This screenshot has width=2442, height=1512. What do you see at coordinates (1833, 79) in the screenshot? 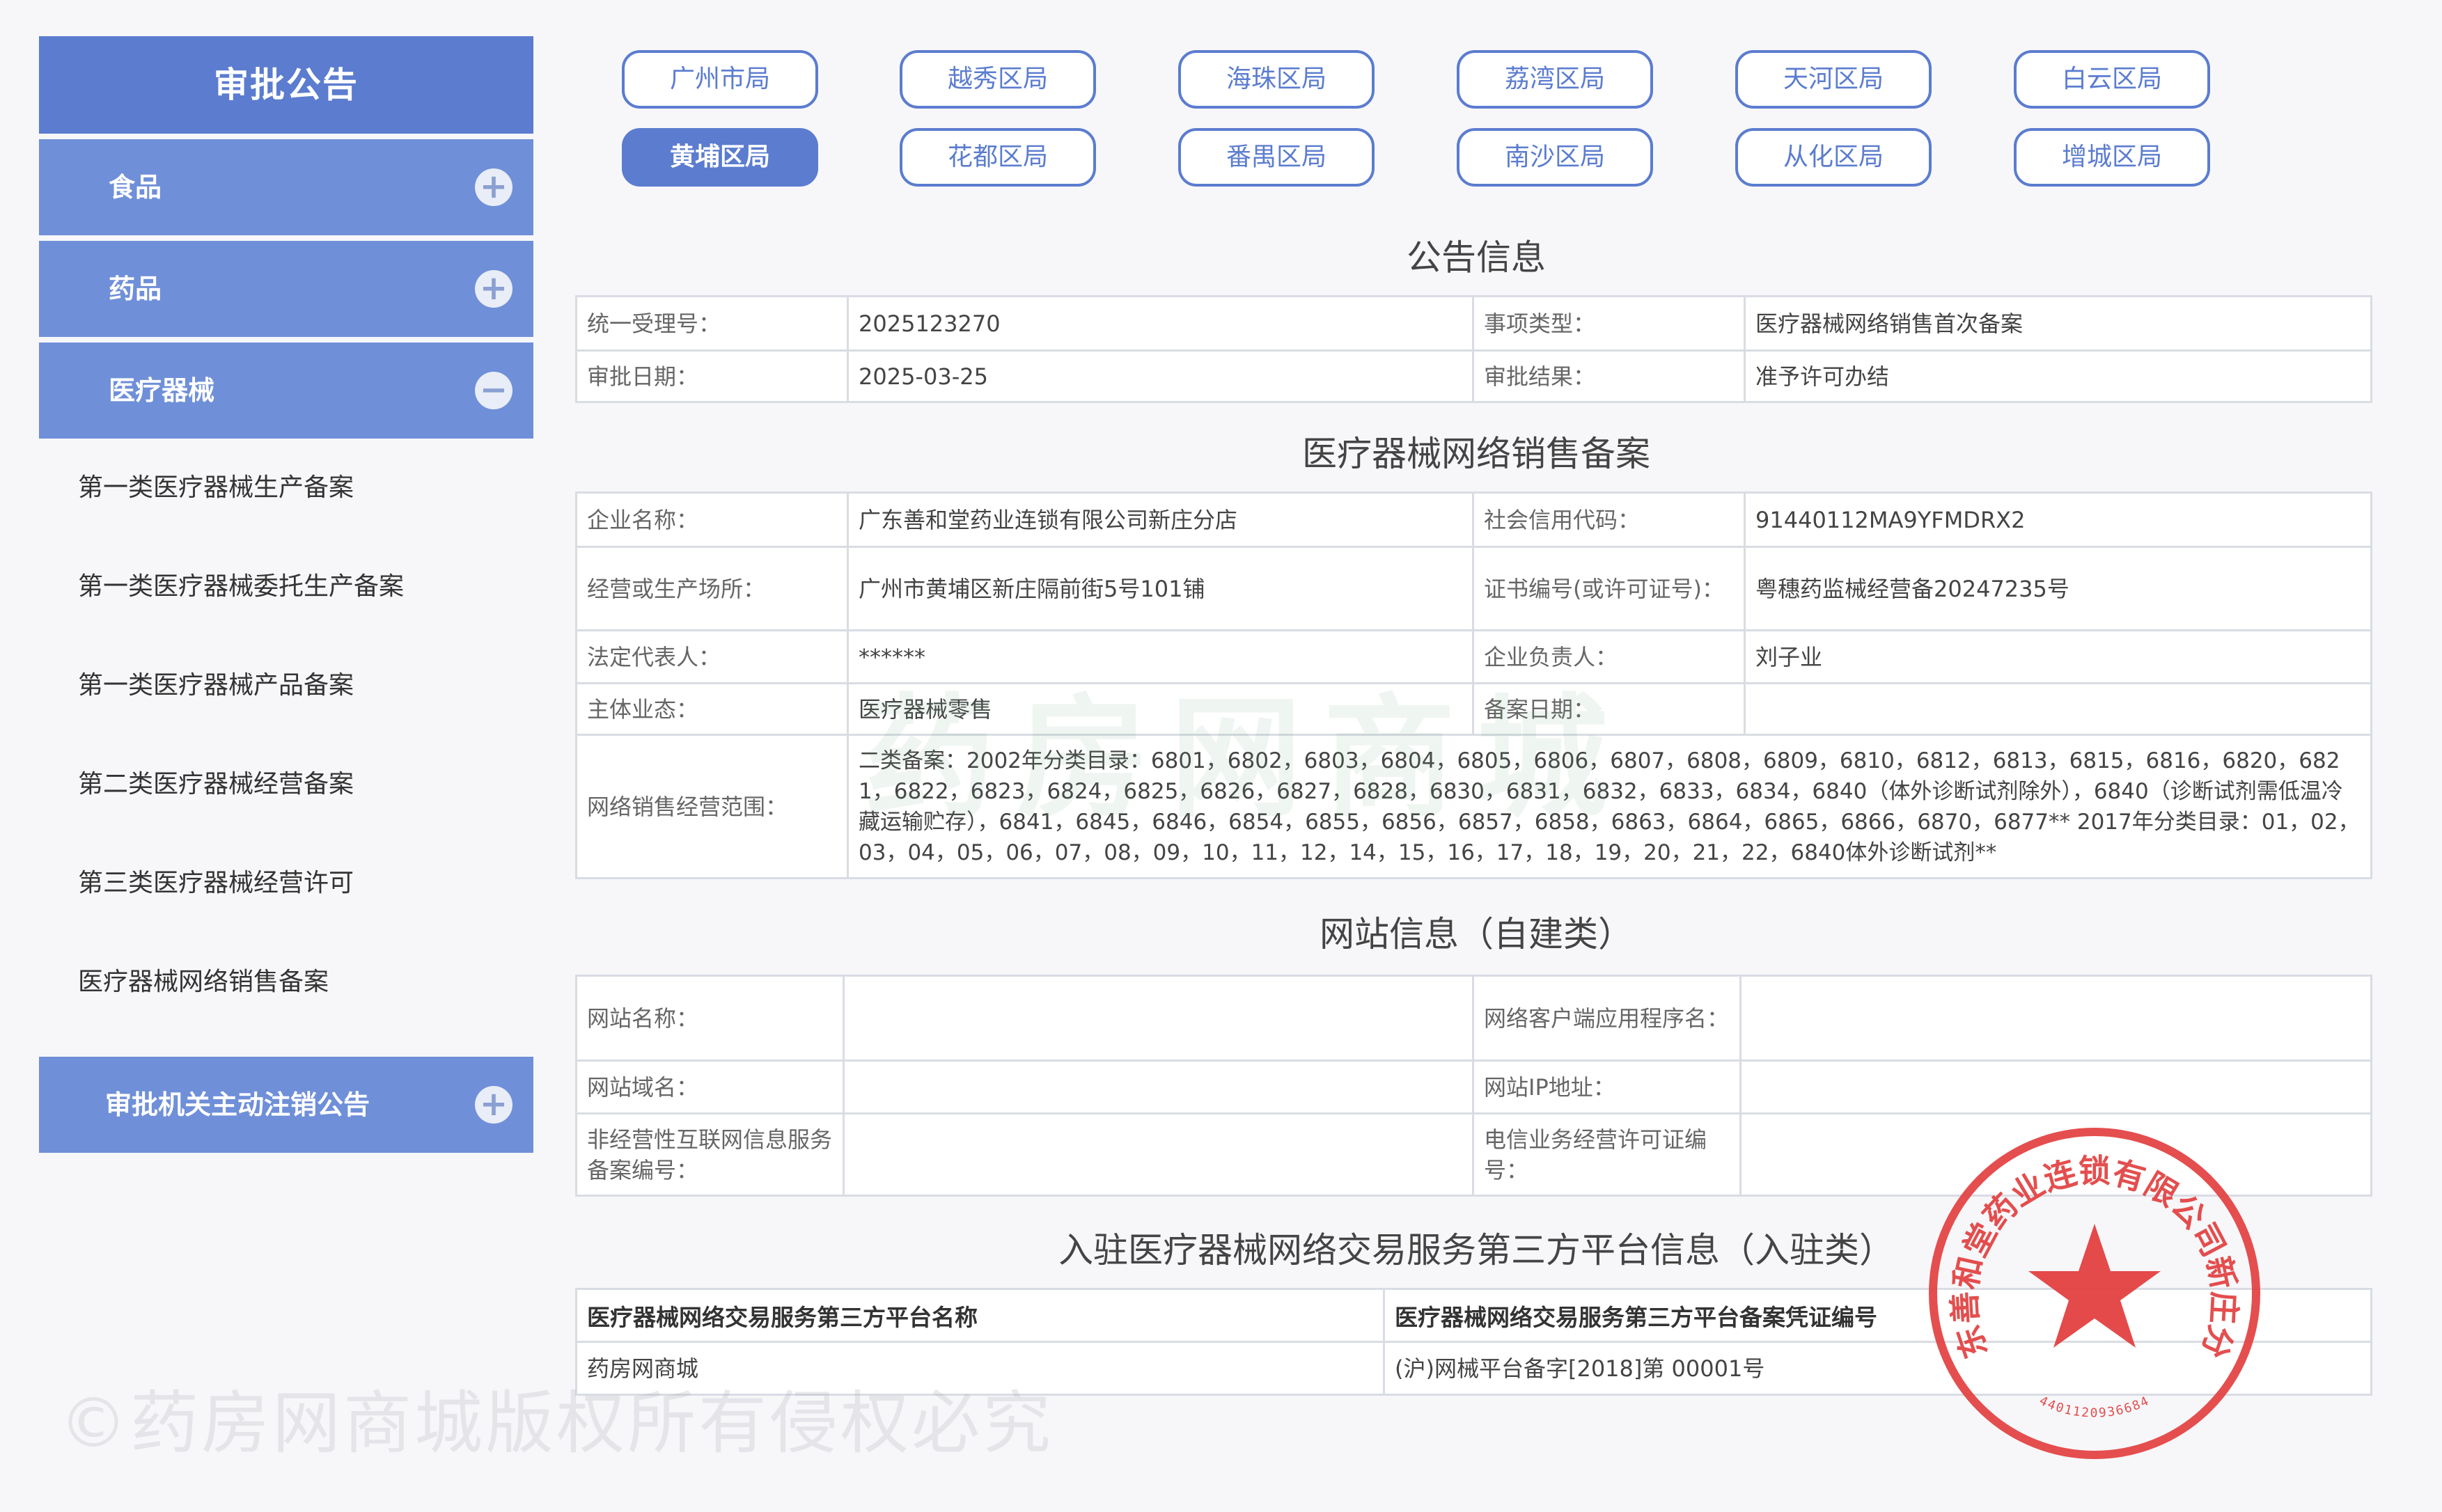
I see `region-button-tianhe: 天河区局` at bounding box center [1833, 79].